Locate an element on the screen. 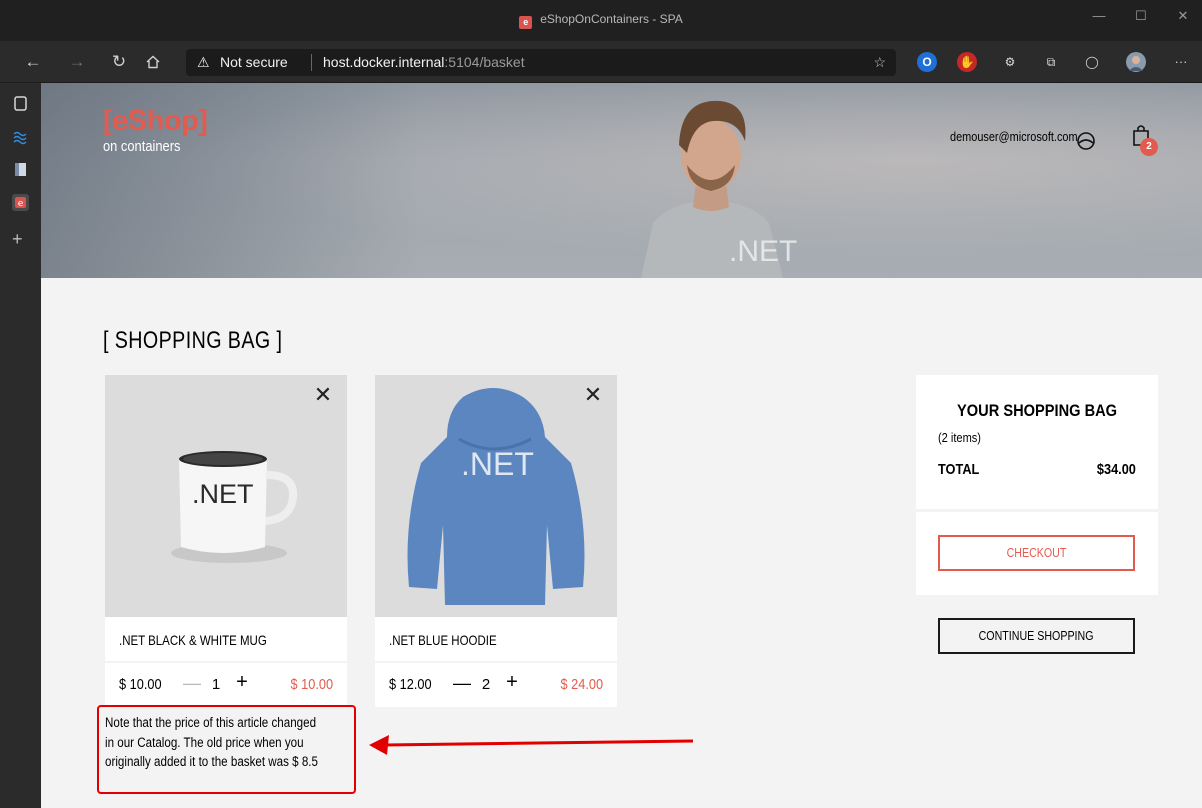 The image size is (1202, 808). collections-icon: ⧉ is located at coordinates (1051, 62).